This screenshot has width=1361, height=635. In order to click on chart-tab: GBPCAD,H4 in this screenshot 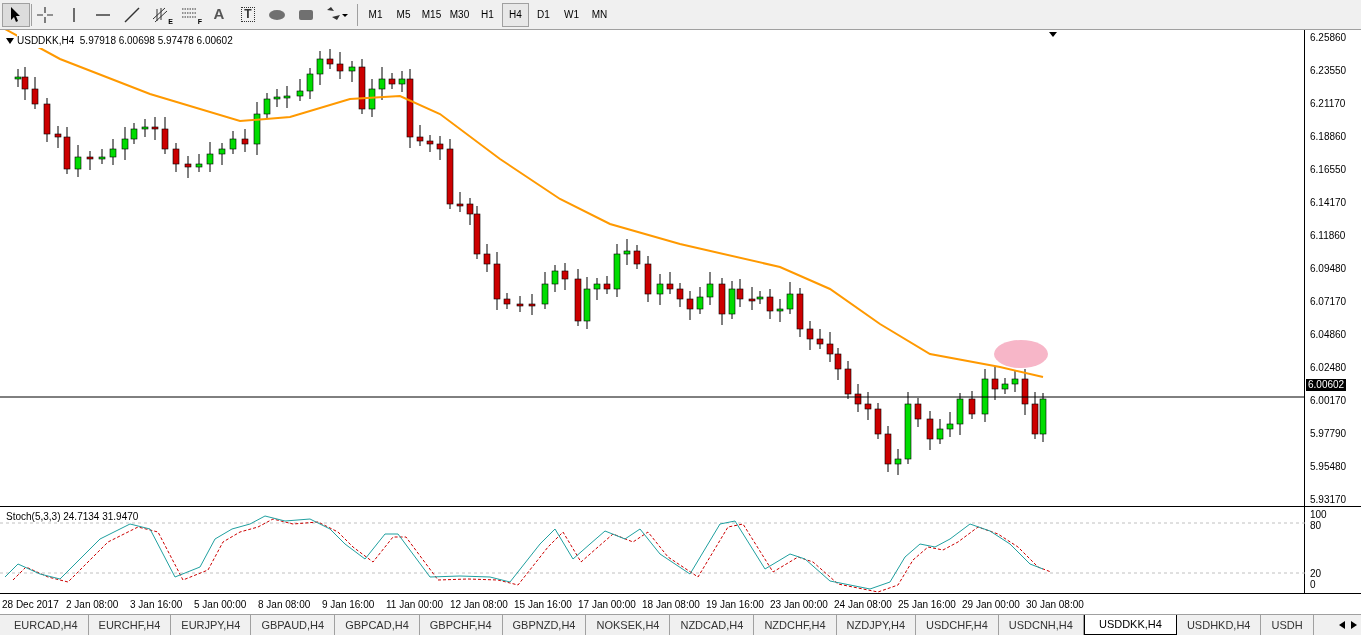, I will do `click(377, 625)`.